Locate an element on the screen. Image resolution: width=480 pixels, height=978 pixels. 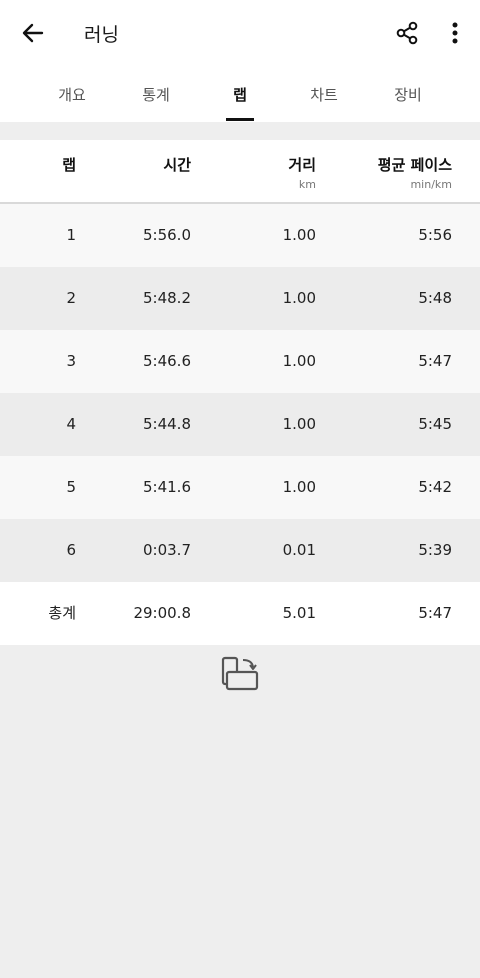
active-tab-indicator is located at coordinates (240, 119).